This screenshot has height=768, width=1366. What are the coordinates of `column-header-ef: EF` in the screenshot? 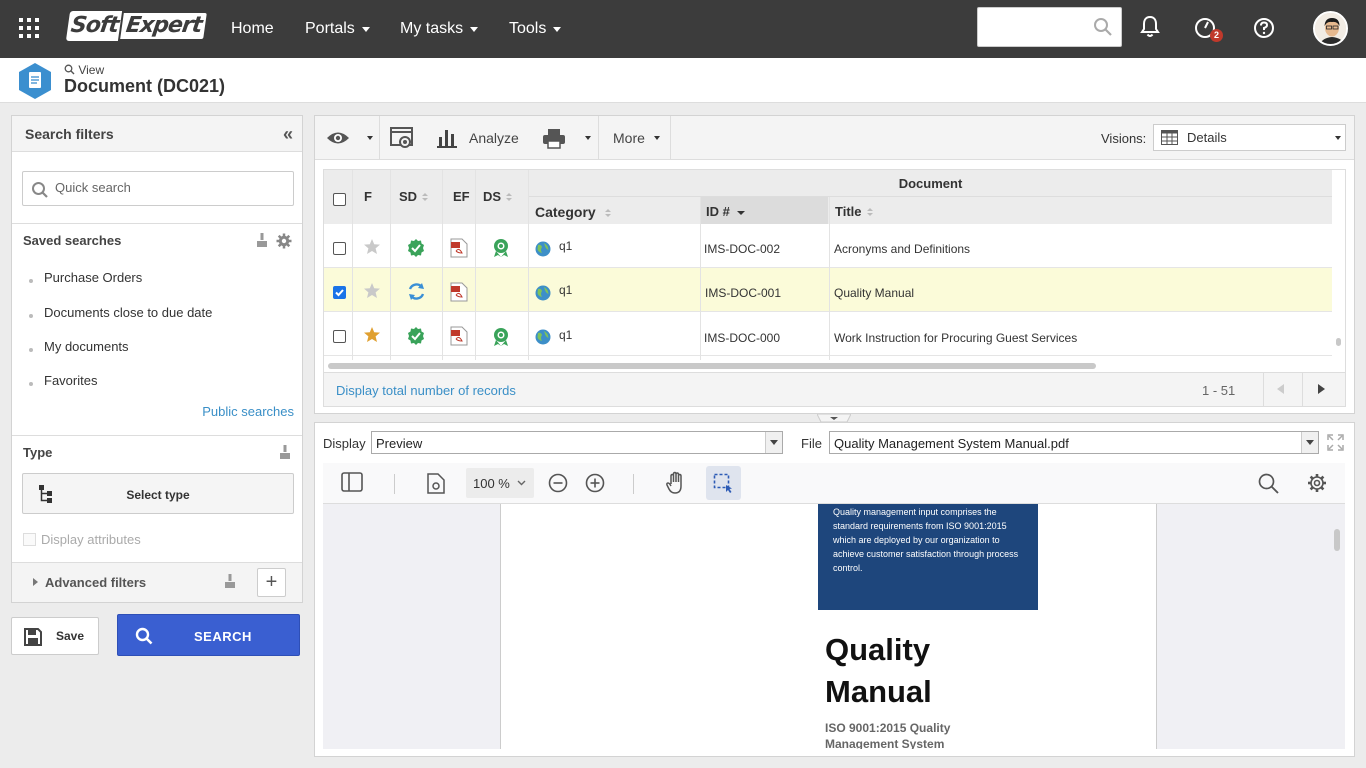 It's located at (461, 196).